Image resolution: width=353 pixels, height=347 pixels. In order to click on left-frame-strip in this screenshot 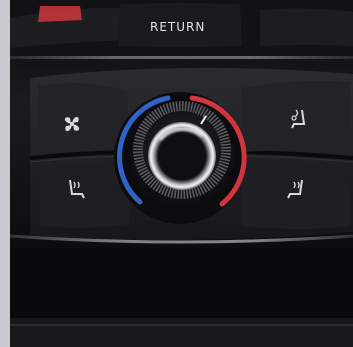, I will do `click(5, 173)`.